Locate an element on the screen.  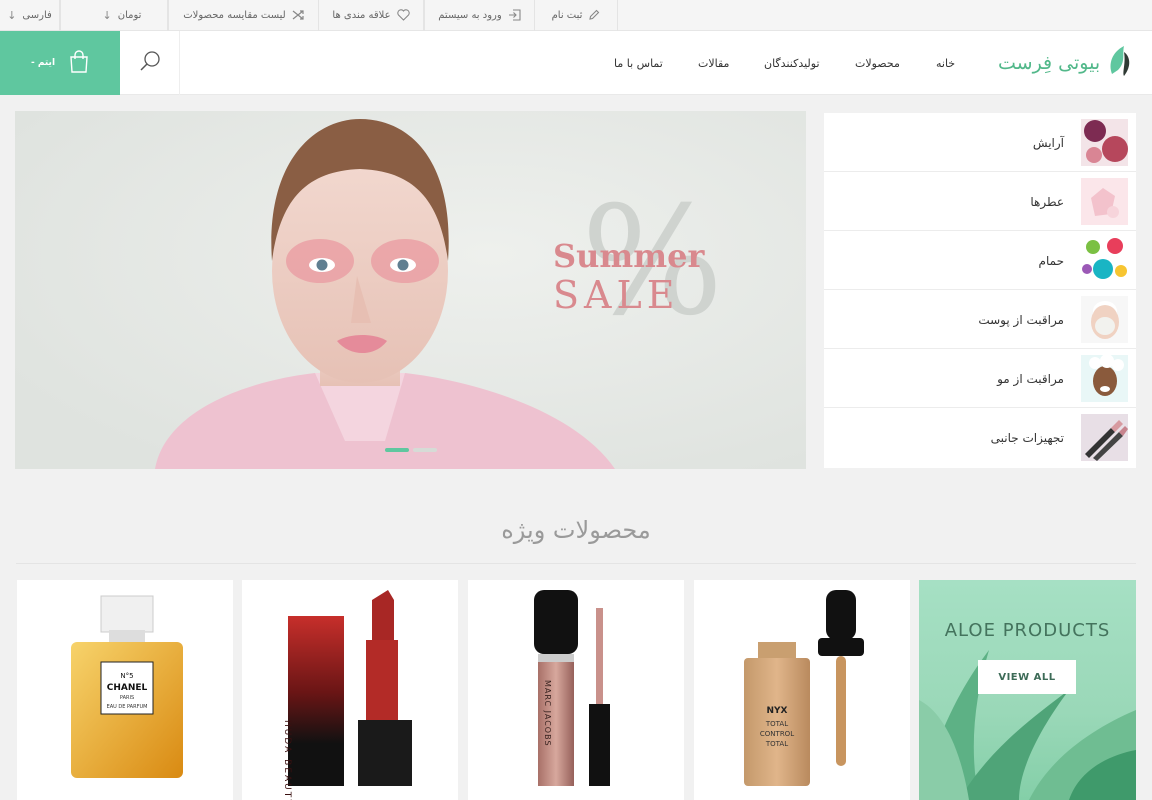
product-card-gloss: MARC JACOBS is located at coordinates (576, 690).